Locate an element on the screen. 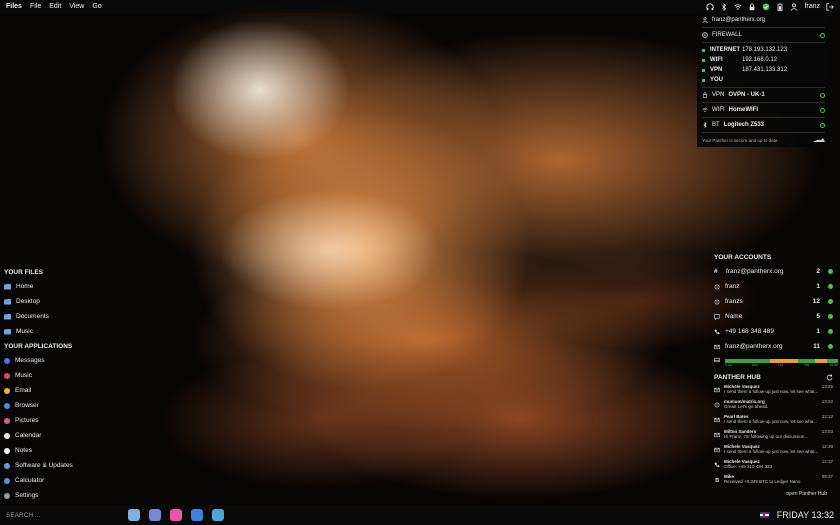  app-item-label: Settings is located at coordinates (27, 495).